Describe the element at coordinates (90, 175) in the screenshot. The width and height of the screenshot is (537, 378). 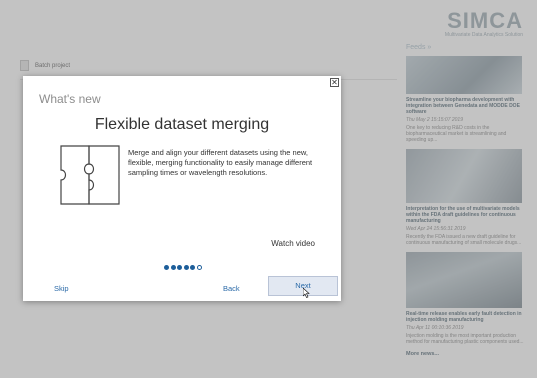
I see `puzzle-icon` at that location.